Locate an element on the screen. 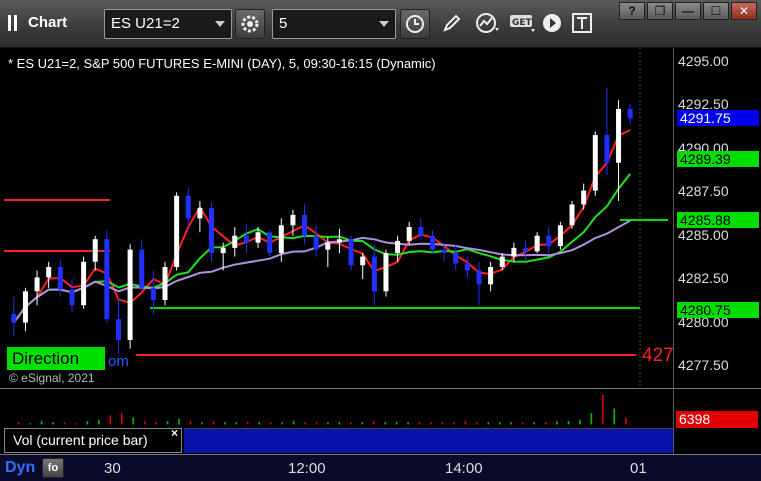  pause-icon is located at coordinates (14, 23).